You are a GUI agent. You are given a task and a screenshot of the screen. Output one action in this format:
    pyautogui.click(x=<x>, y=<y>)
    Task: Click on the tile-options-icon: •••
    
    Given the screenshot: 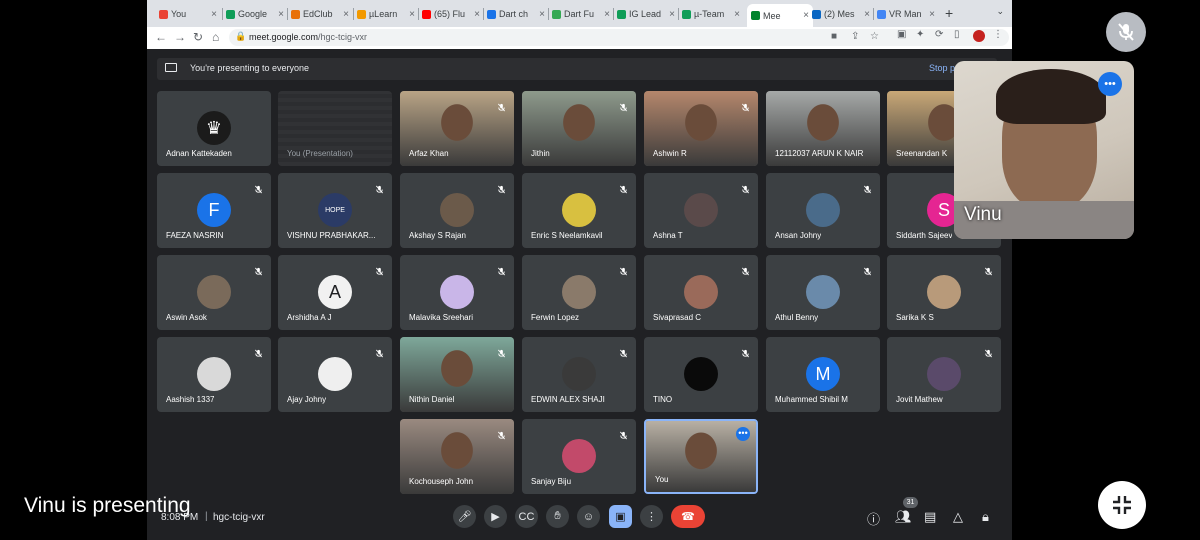 What is the action you would take?
    pyautogui.click(x=743, y=434)
    